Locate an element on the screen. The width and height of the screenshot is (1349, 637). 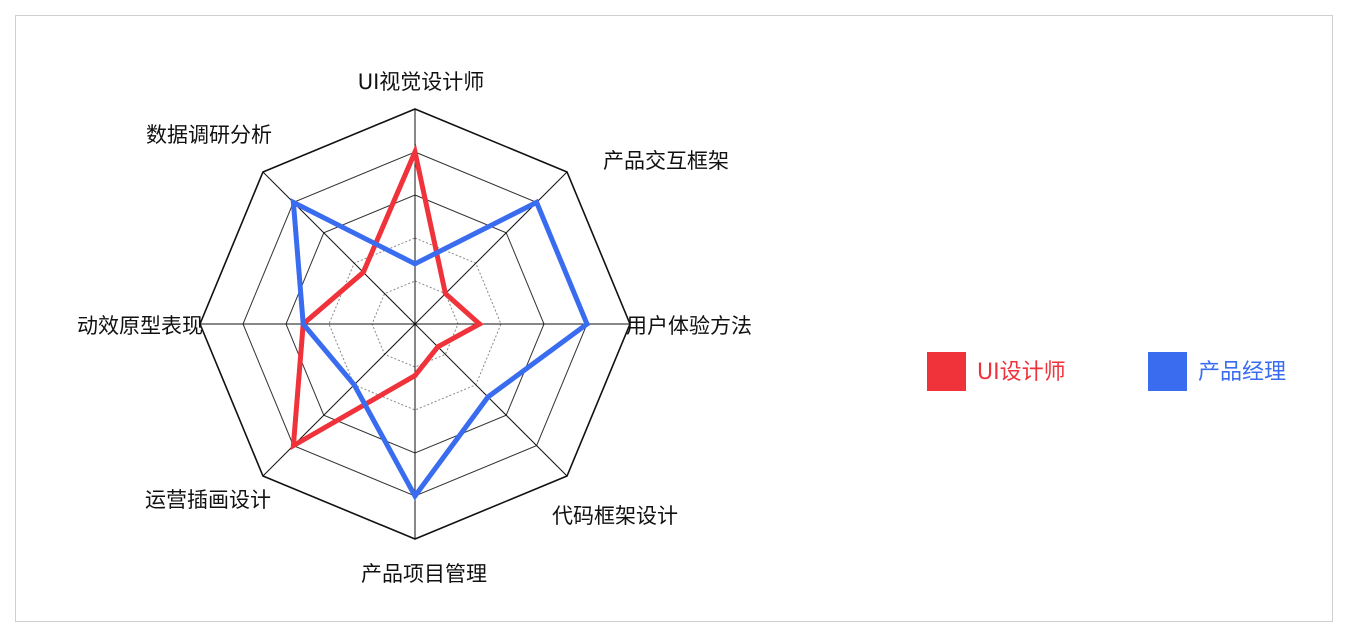
axis-label-3: 用户体验方法 is located at coordinates (689, 326).